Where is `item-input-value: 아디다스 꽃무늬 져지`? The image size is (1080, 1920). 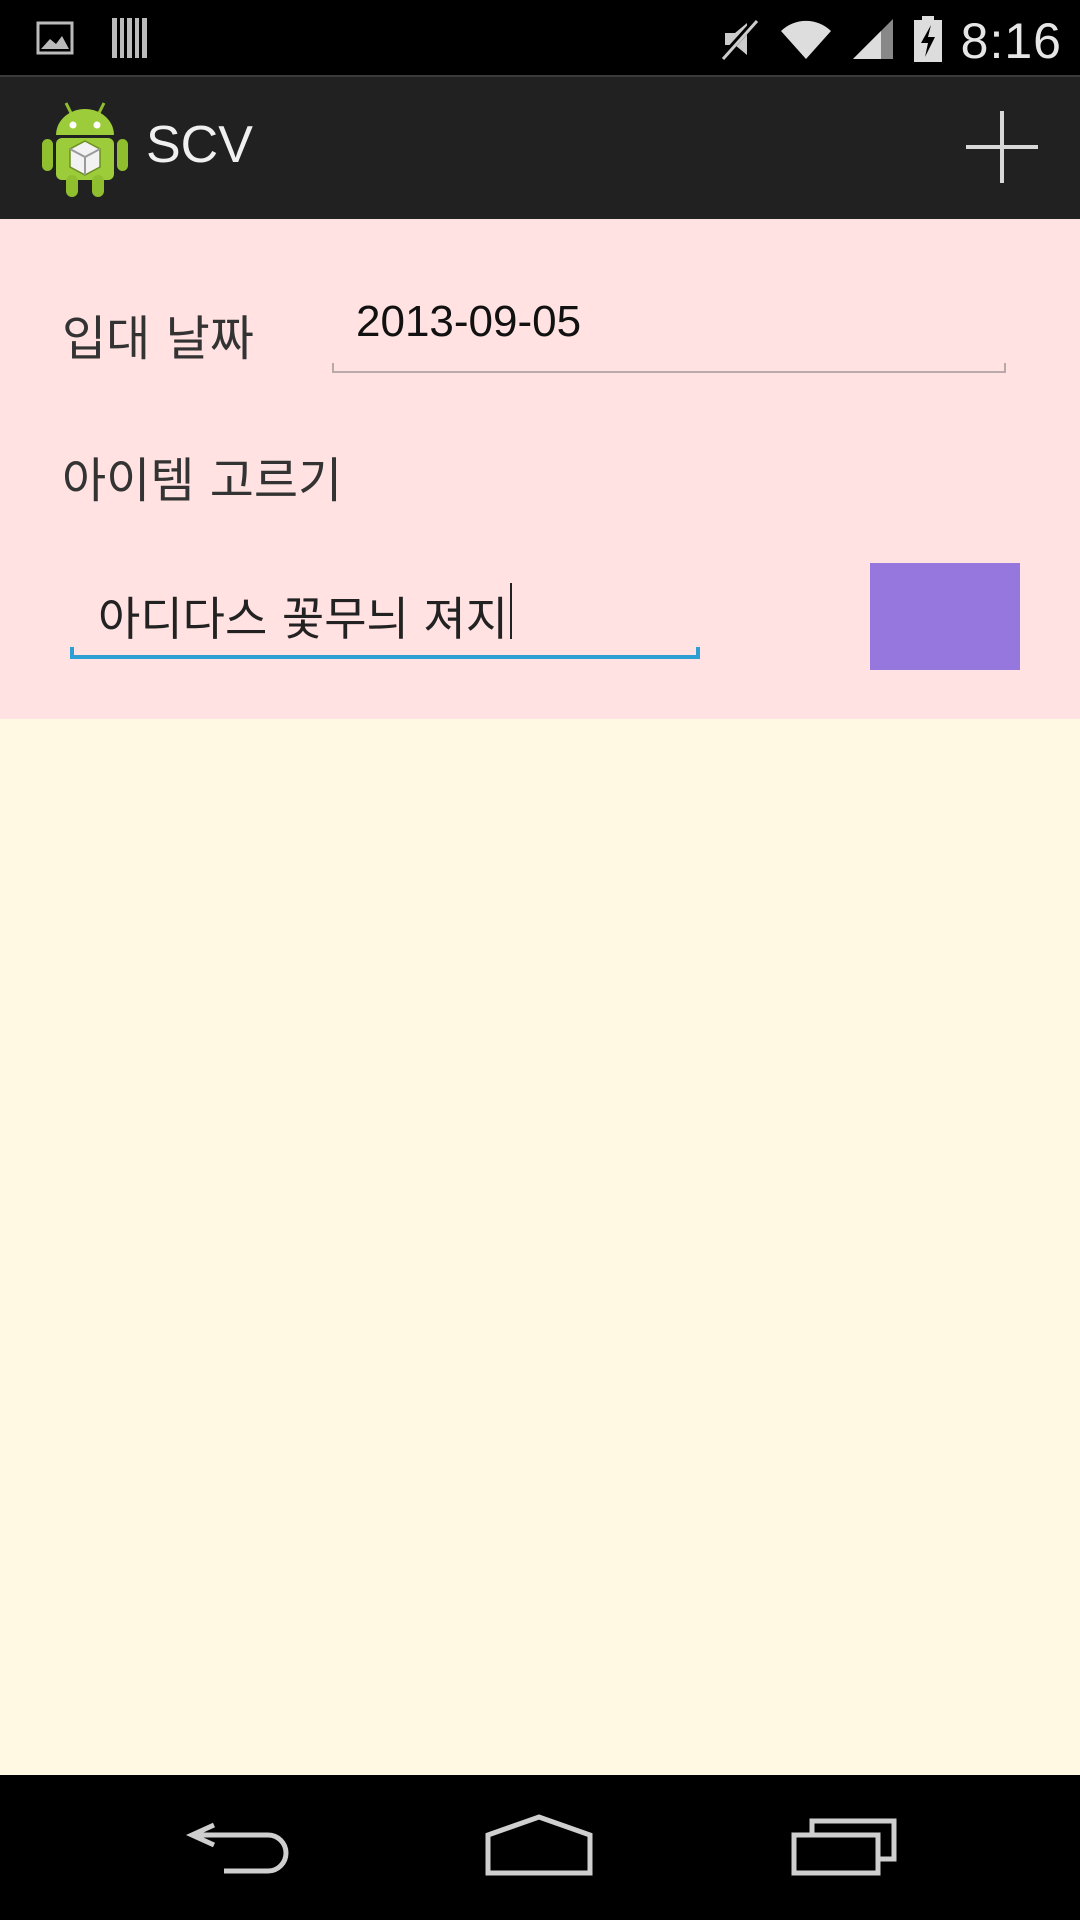 item-input-value: 아디다스 꽃무늬 져지 is located at coordinates (303, 619).